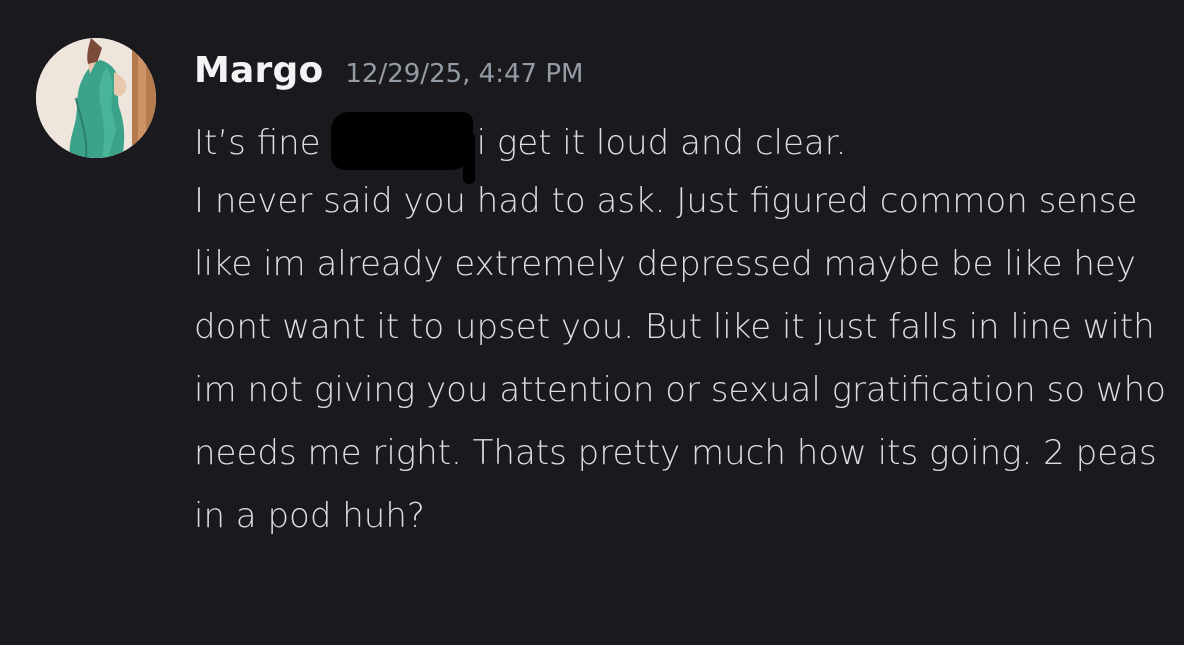 The image size is (1184, 645). Describe the element at coordinates (464, 74) in the screenshot. I see `message-timestamp: 12/29/25, 4:47 PM` at that location.